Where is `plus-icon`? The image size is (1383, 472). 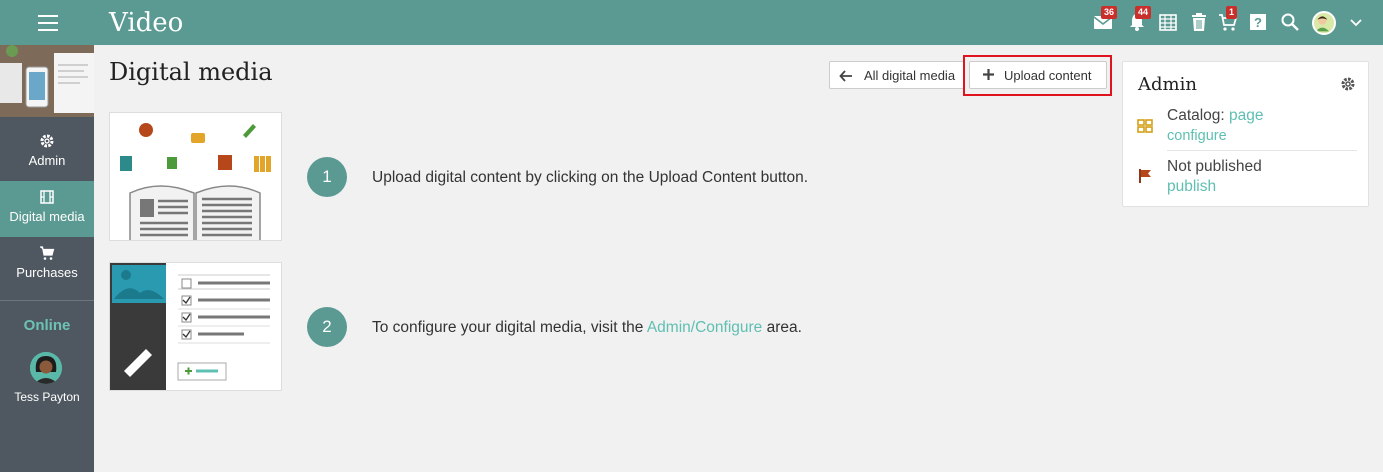
plus-icon is located at coordinates (988, 74).